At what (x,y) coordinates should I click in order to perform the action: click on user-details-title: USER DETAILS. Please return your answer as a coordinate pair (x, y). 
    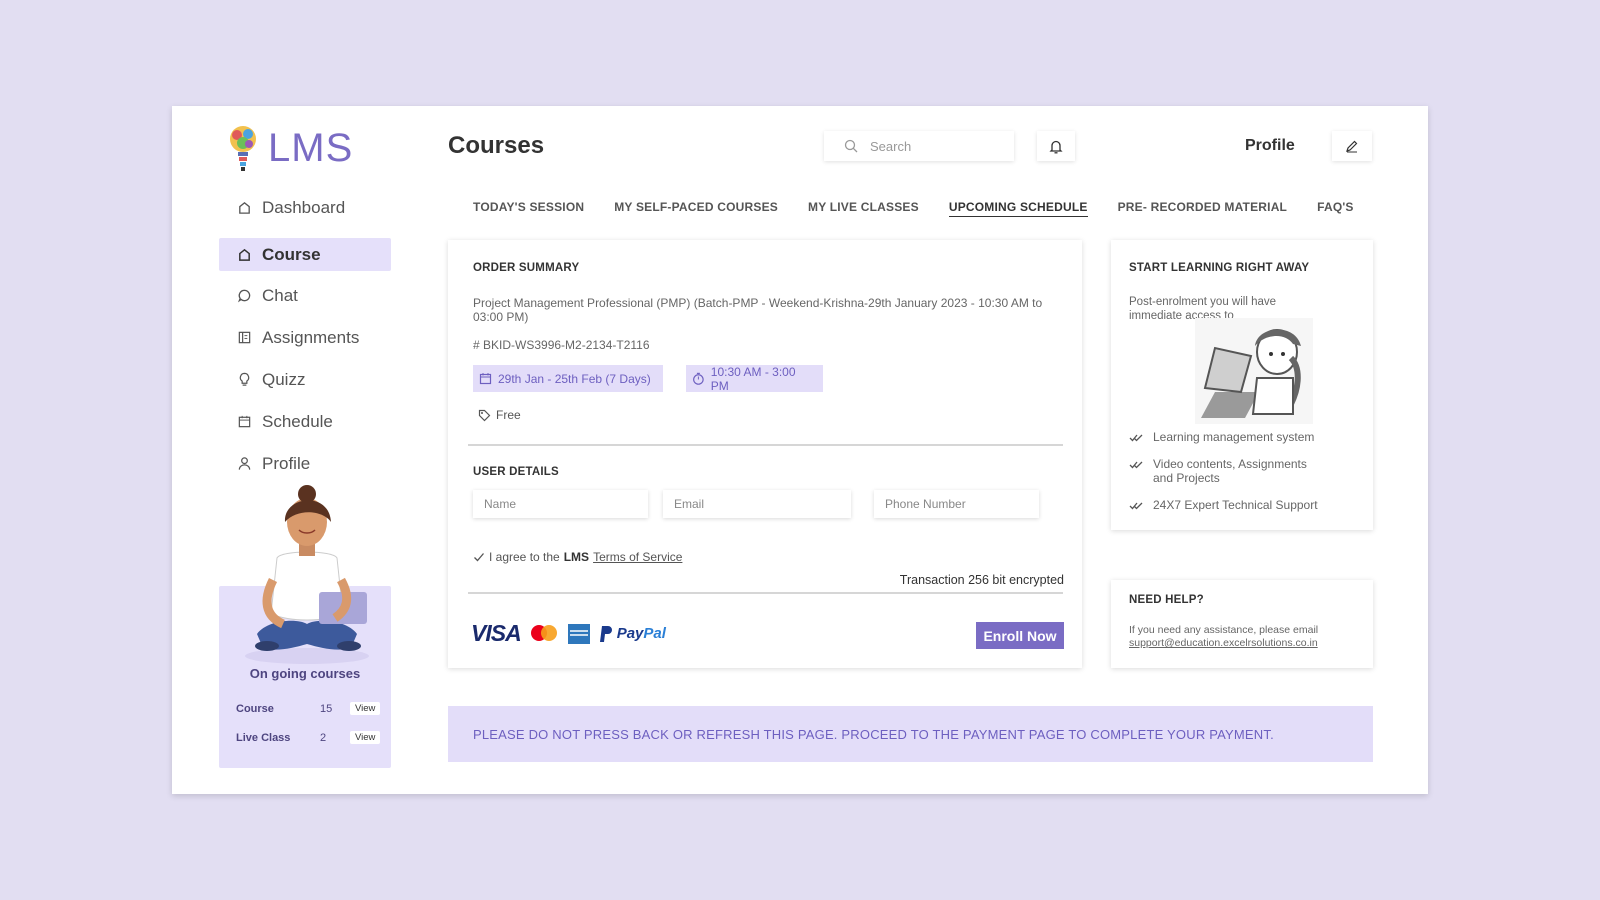
    Looking at the image, I should click on (516, 472).